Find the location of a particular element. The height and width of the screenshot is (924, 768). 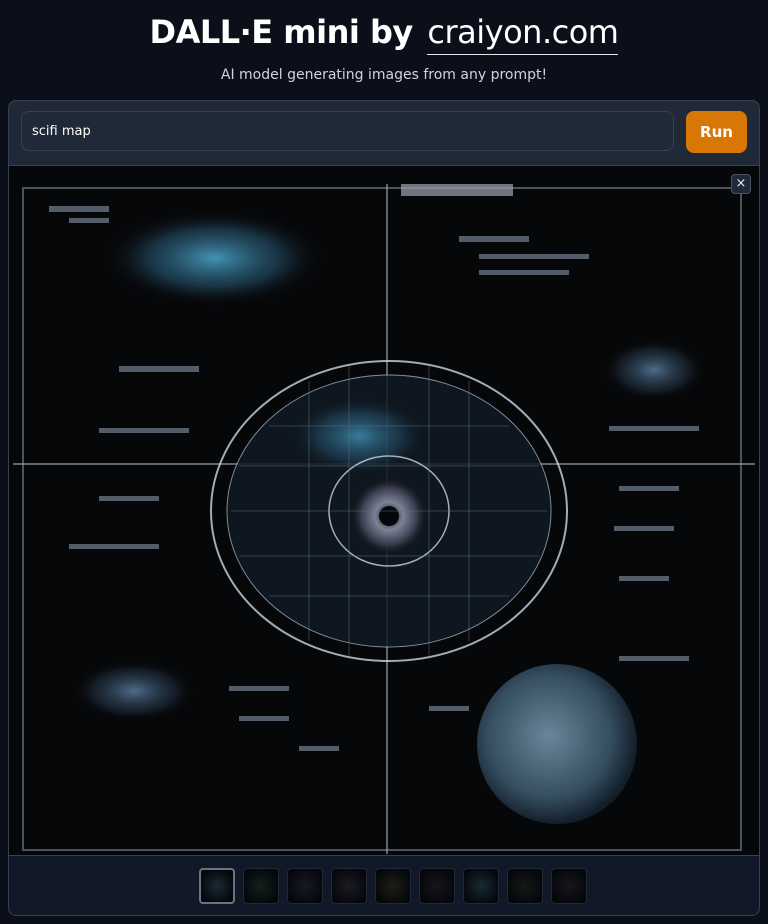

prompt-row: Run is located at coordinates (384, 133).